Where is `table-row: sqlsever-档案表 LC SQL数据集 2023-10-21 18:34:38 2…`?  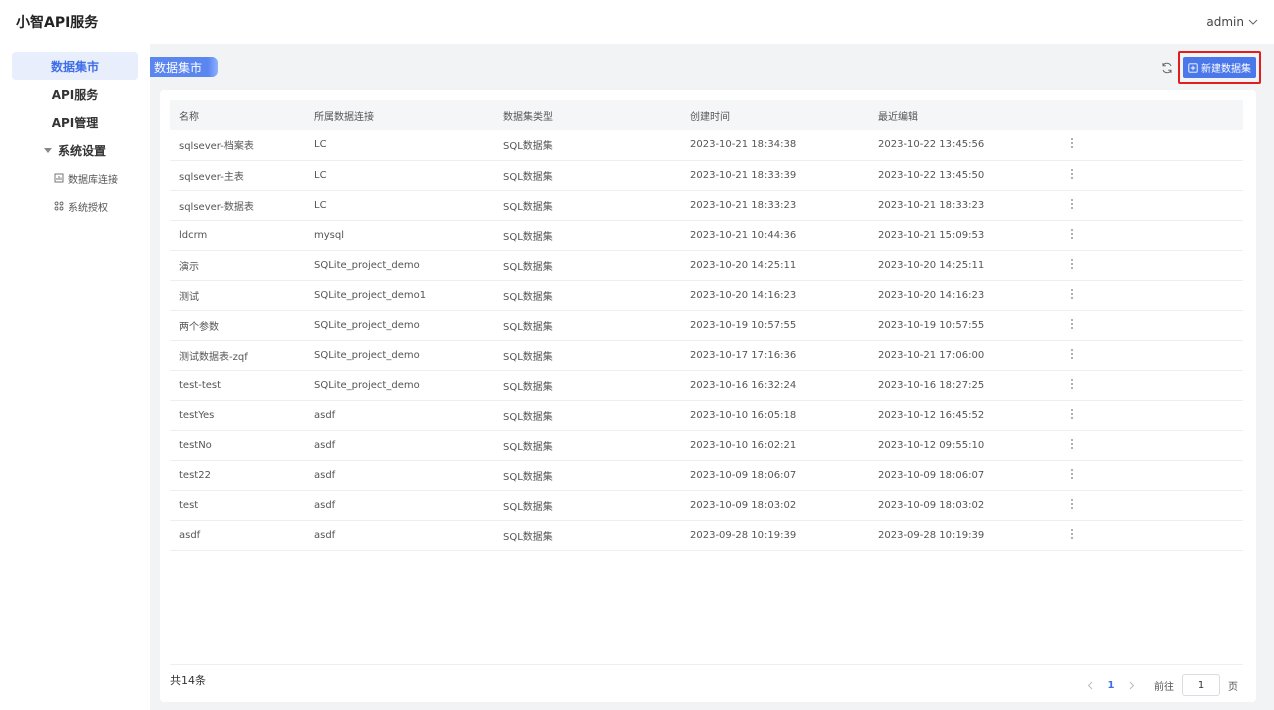
table-row: sqlsever-档案表 LC SQL数据集 2023-10-21 18:34:38 2… is located at coordinates (706, 145).